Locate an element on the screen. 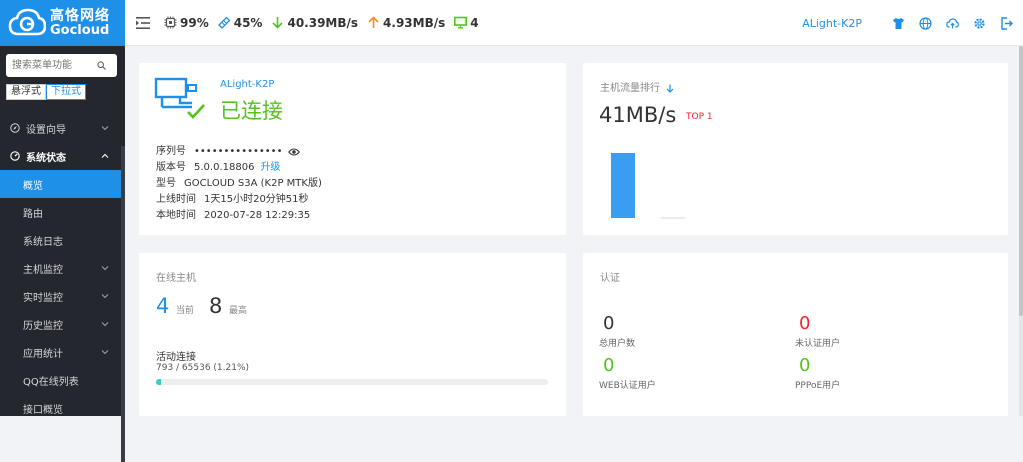  sidebar-item-app-stats: 应用统计 is located at coordinates (60, 352).